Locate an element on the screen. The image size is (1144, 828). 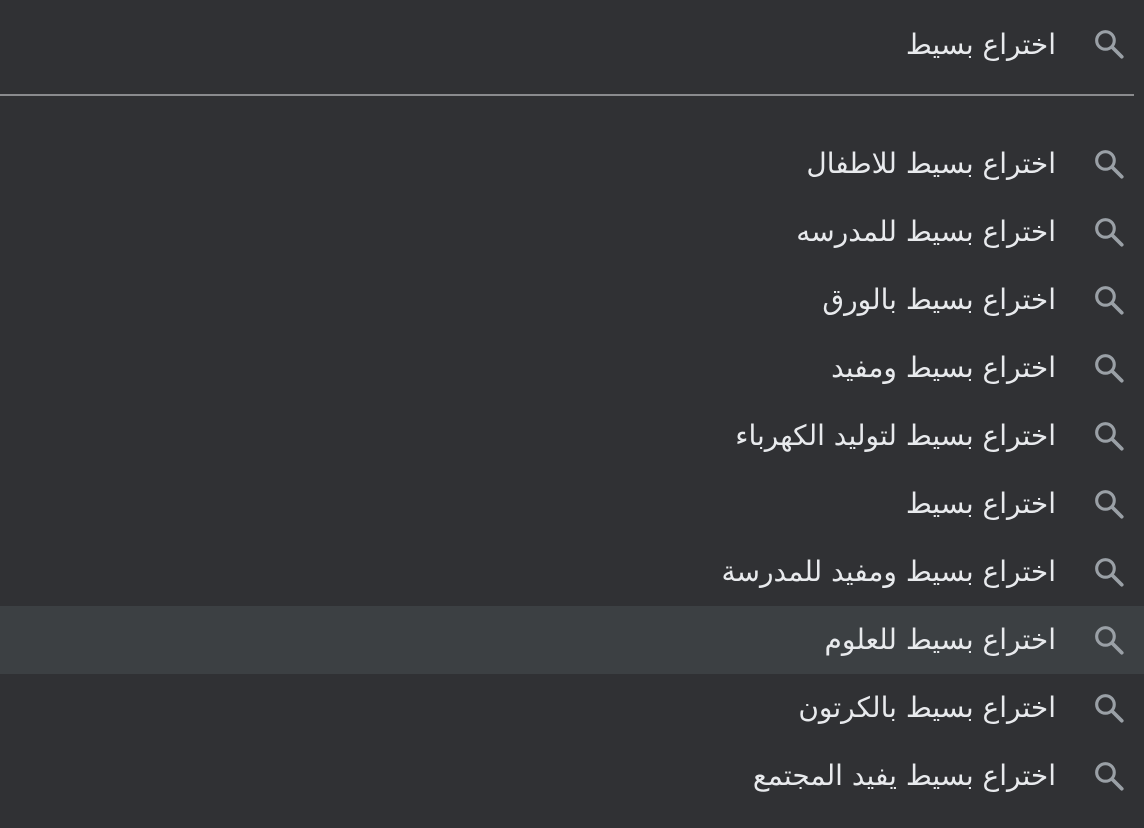
suggestion-item: اختراع بسيط للعلوم is located at coordinates (572, 640).